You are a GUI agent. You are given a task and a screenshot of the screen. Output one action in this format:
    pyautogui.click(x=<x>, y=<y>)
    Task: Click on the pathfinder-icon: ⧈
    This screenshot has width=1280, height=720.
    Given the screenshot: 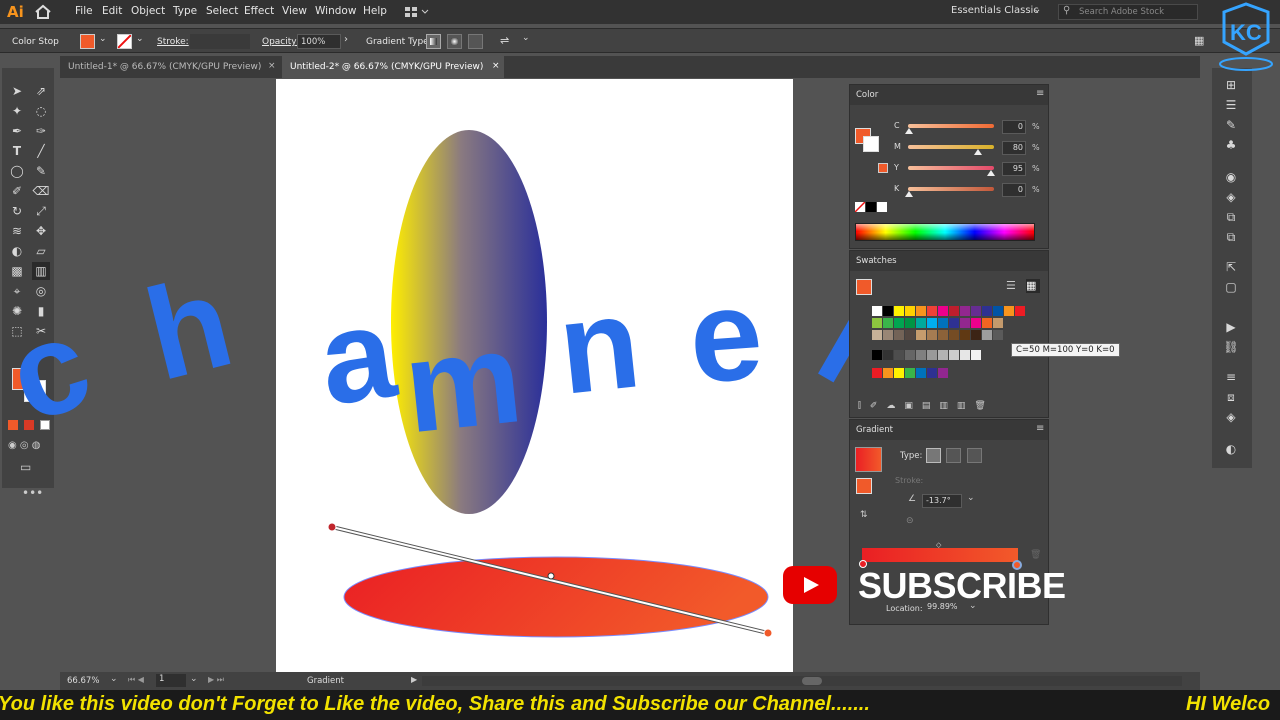 What is the action you would take?
    pyautogui.click(x=1231, y=397)
    